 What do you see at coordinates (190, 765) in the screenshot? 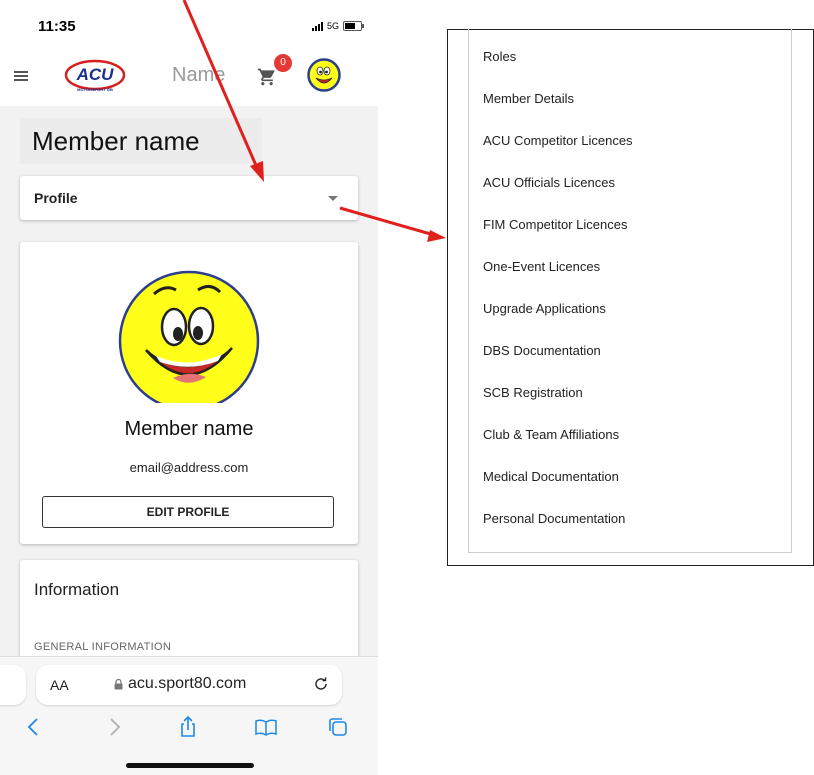
I see `home-indicator` at bounding box center [190, 765].